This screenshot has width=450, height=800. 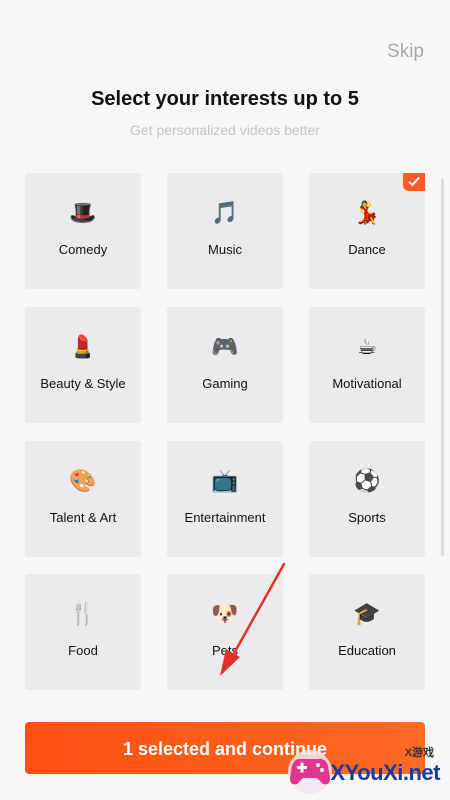 I want to click on interest-tile-comedy: 🎩 Comedy, so click(x=83, y=231).